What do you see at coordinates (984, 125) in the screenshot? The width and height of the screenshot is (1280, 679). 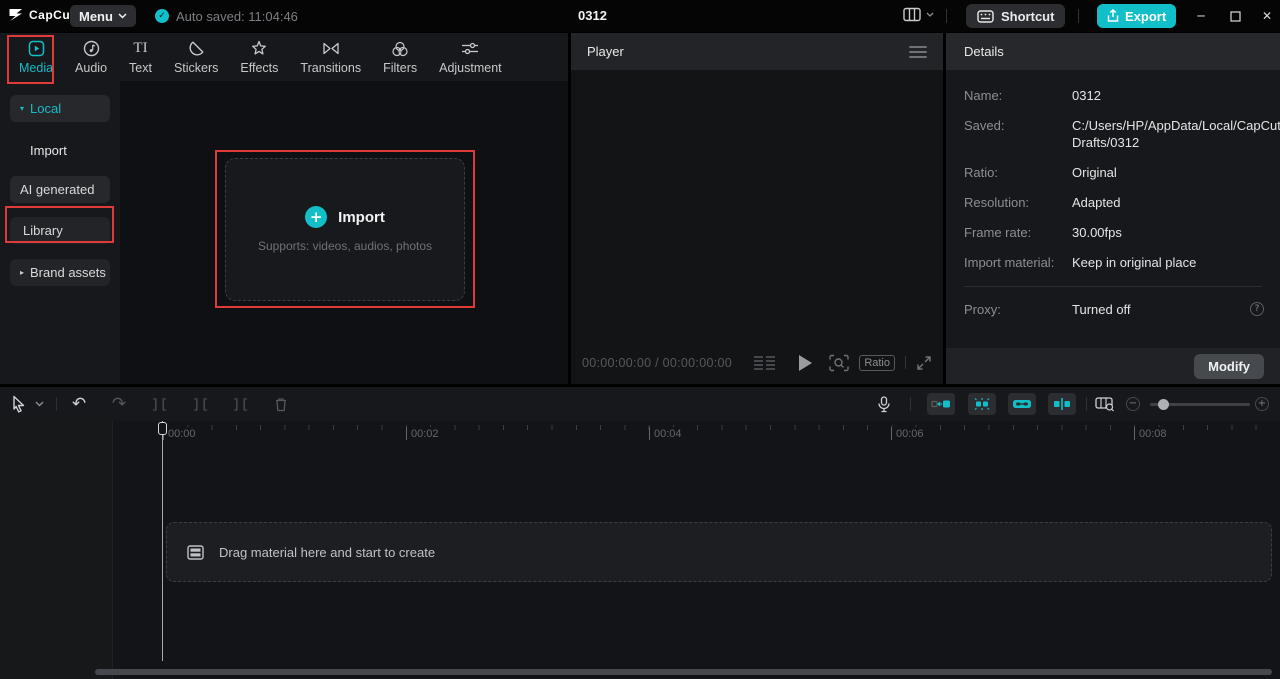 I see `detail-label: Saved:` at bounding box center [984, 125].